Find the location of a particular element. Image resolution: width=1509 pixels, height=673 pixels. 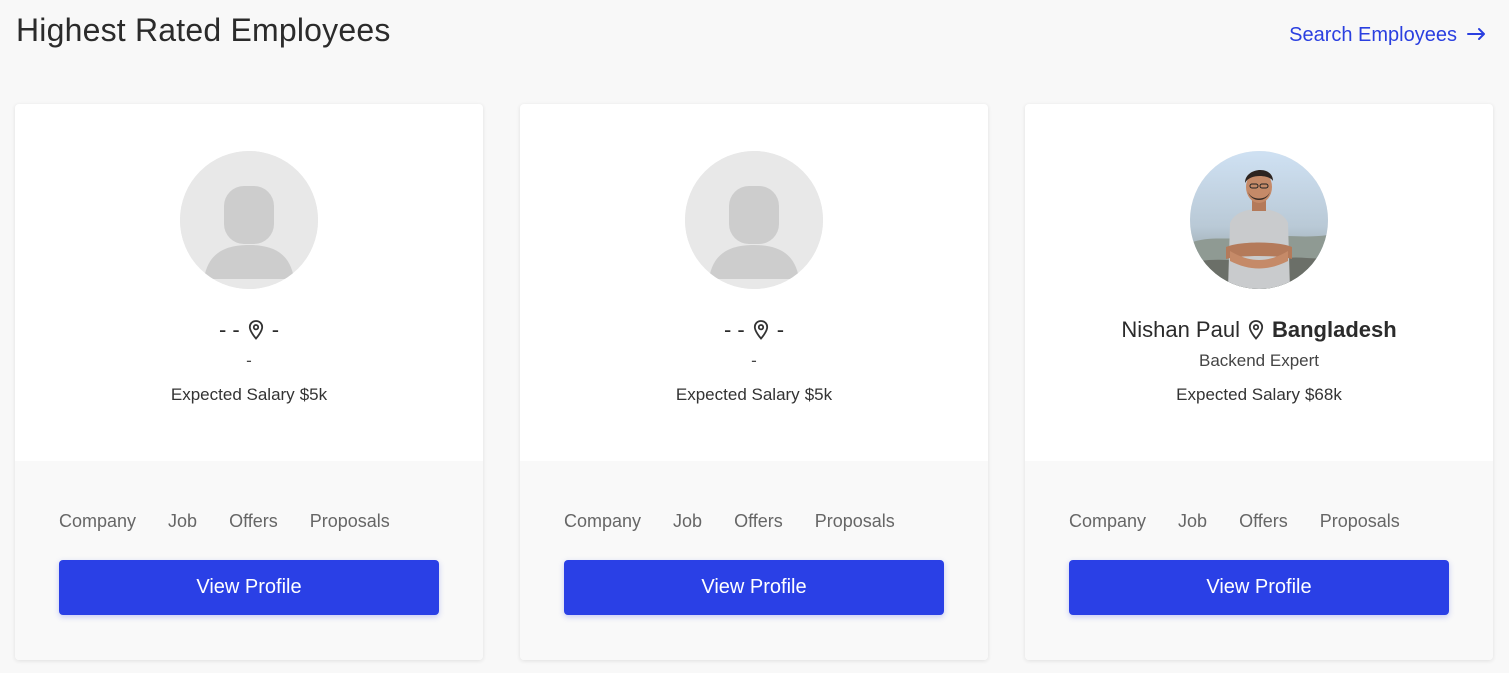

employee-name: Nishan Paul is located at coordinates (1180, 329).